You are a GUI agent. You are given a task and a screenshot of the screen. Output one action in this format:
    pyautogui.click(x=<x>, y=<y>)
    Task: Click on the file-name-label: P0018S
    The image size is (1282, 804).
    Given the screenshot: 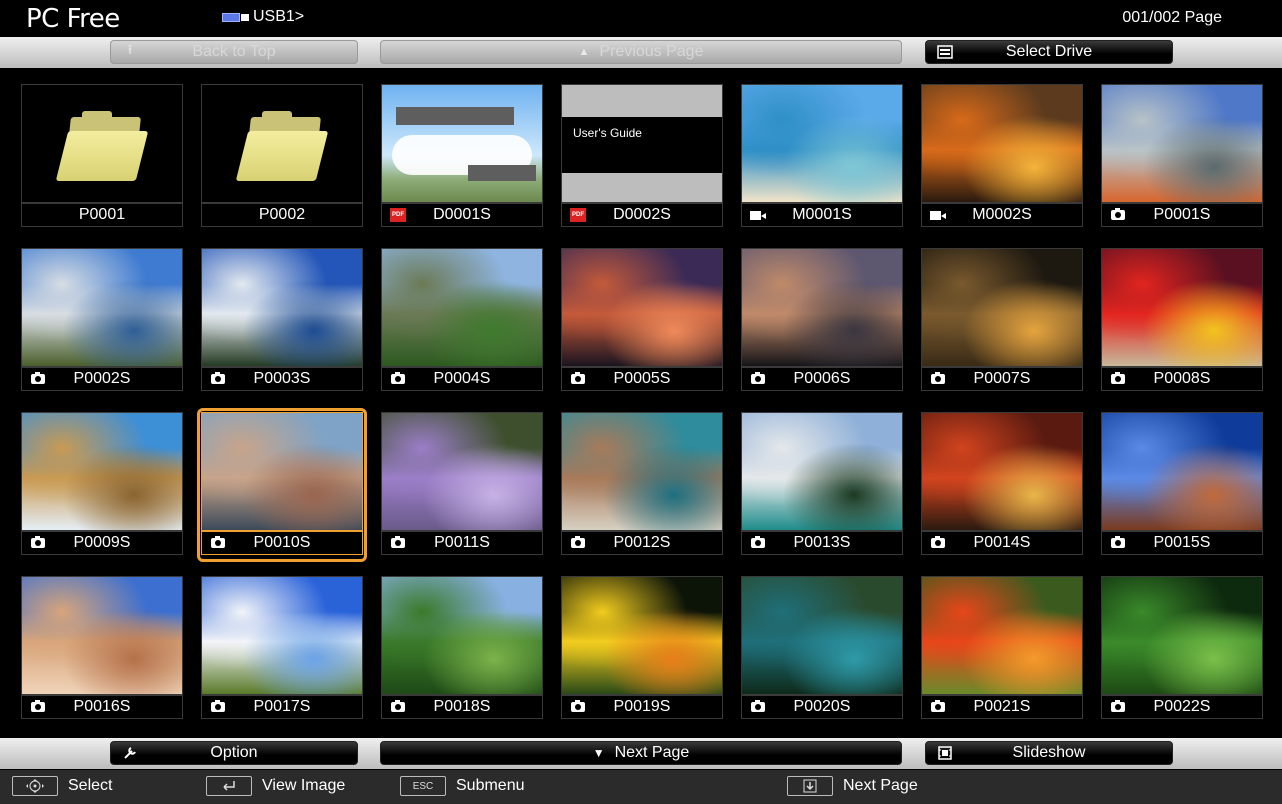 What is the action you would take?
    pyautogui.click(x=462, y=707)
    